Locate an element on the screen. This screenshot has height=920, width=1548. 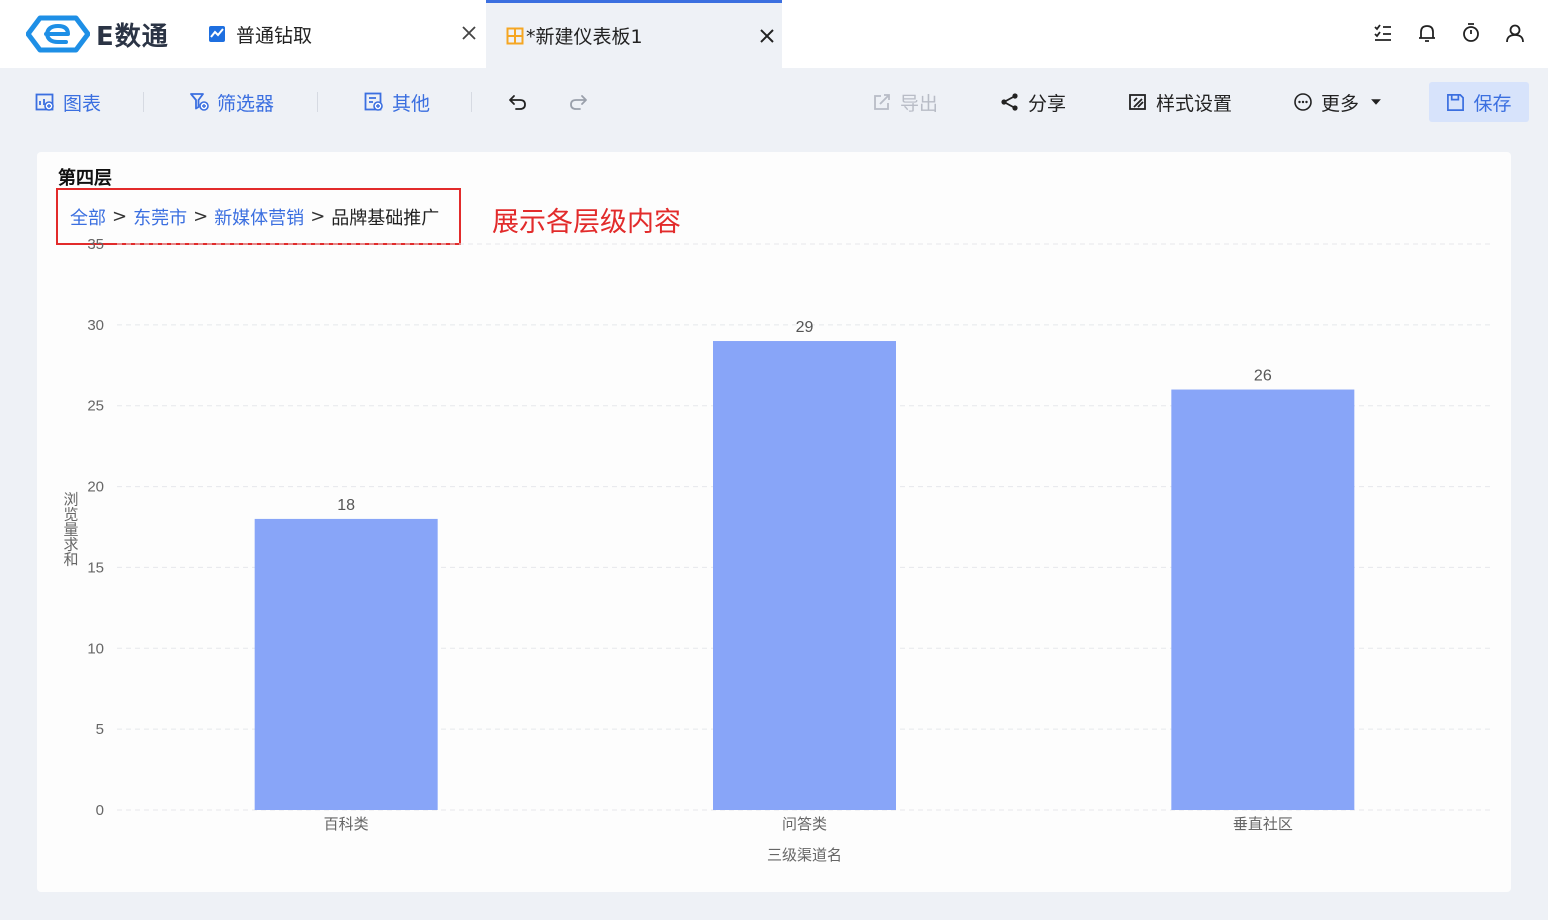
style-settings-button: 样式设置 is located at coordinates (1180, 102).